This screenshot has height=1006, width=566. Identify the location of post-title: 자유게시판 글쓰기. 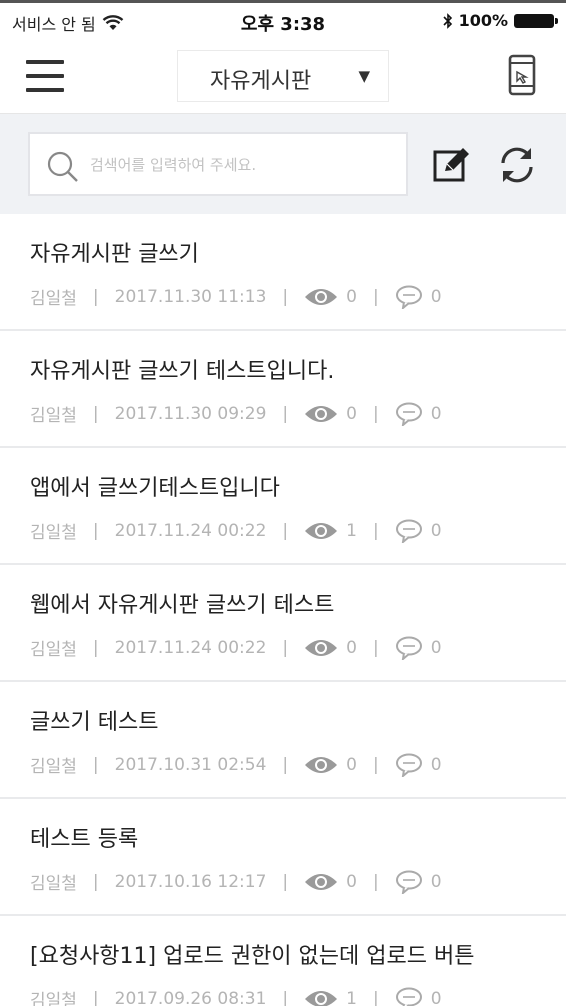
(114, 254).